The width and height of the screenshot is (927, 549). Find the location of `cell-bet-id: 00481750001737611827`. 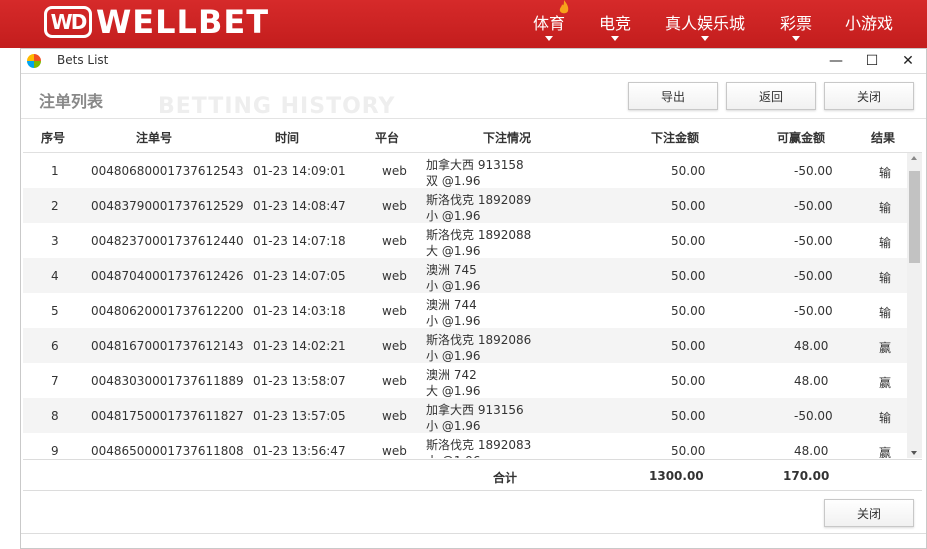

cell-bet-id: 00481750001737611827 is located at coordinates (167, 416).